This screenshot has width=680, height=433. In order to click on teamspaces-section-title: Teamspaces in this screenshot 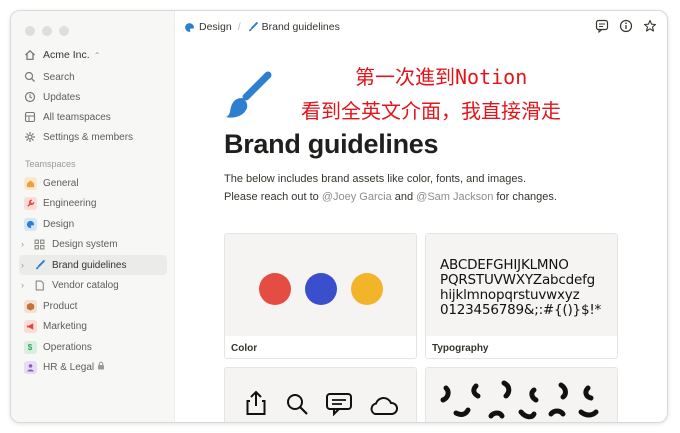, I will do `click(50, 164)`.